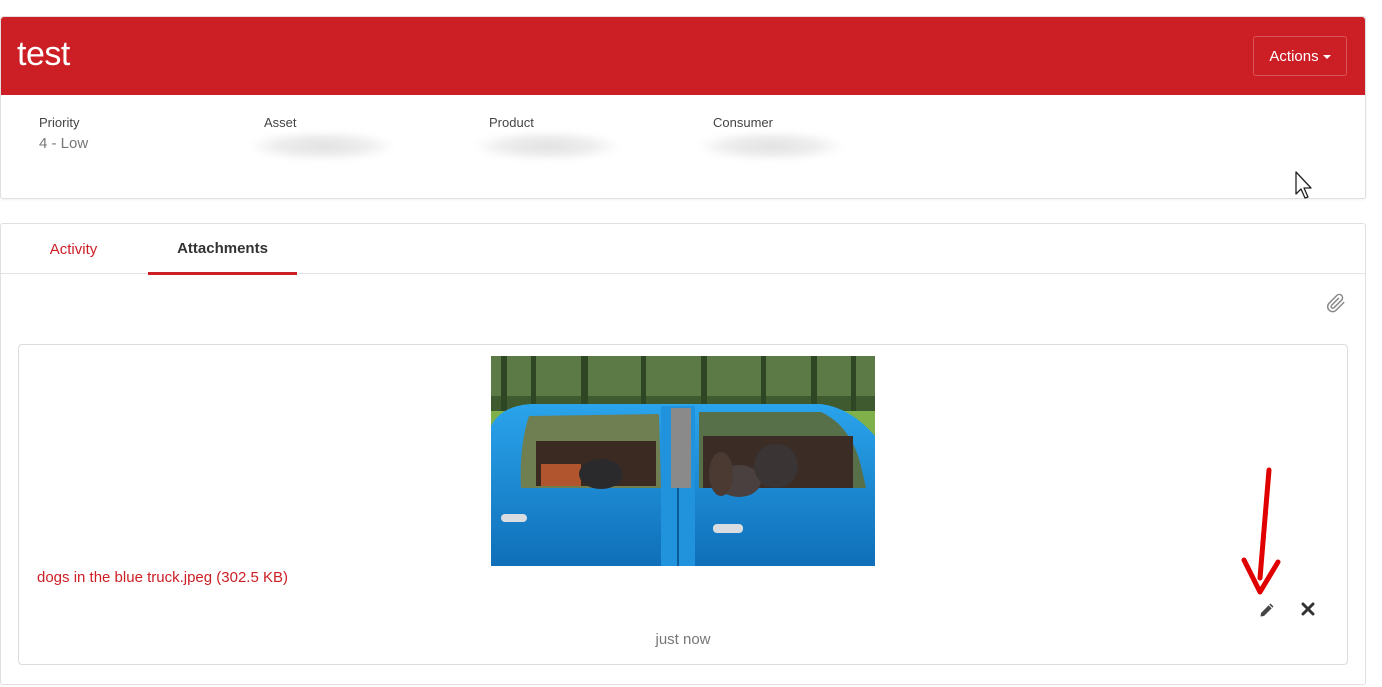 This screenshot has width=1382, height=687. Describe the element at coordinates (1336, 303) in the screenshot. I see `paperclip-icon` at that location.